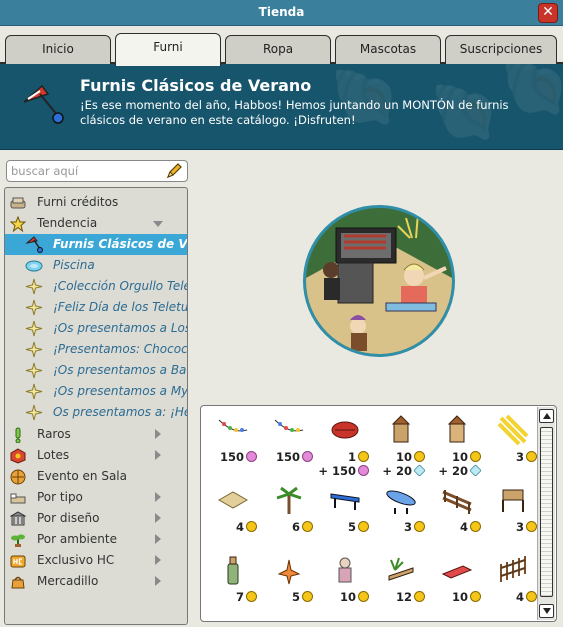  What do you see at coordinates (68, 518) in the screenshot?
I see `nav-item-label: Por diseño` at bounding box center [68, 518].